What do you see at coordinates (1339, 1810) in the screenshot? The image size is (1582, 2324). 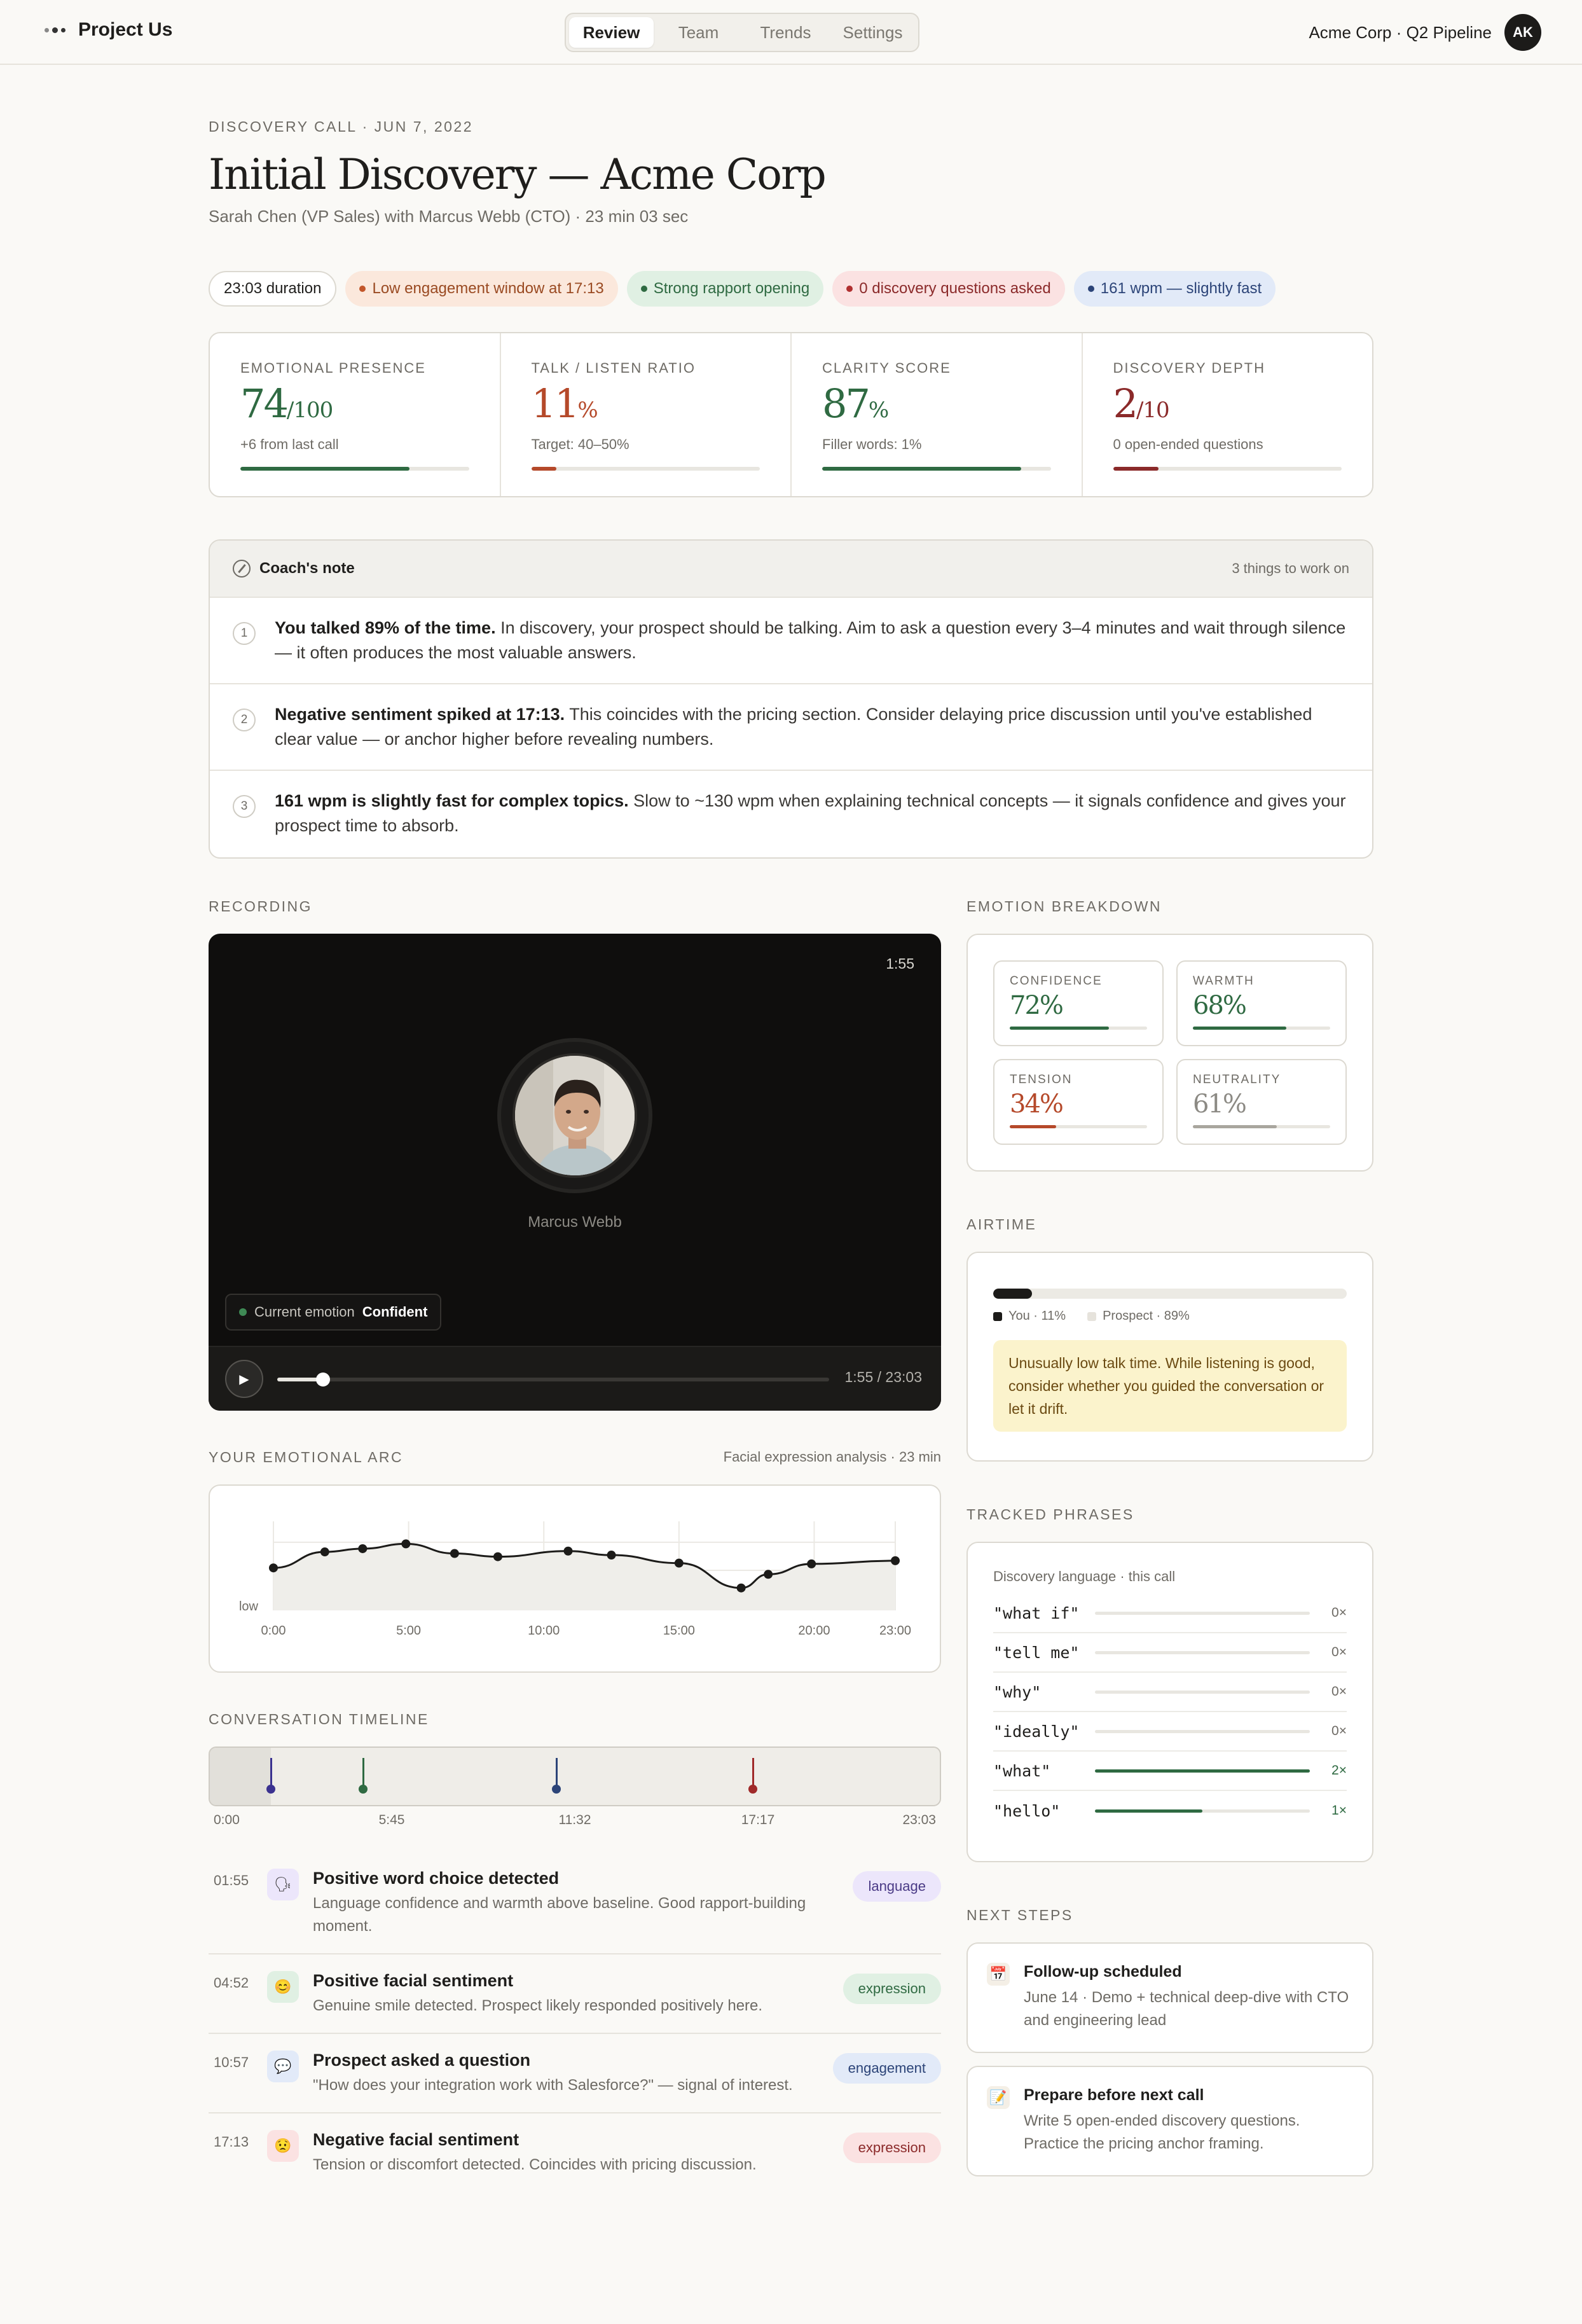 I see `phrase-count: 1×` at bounding box center [1339, 1810].